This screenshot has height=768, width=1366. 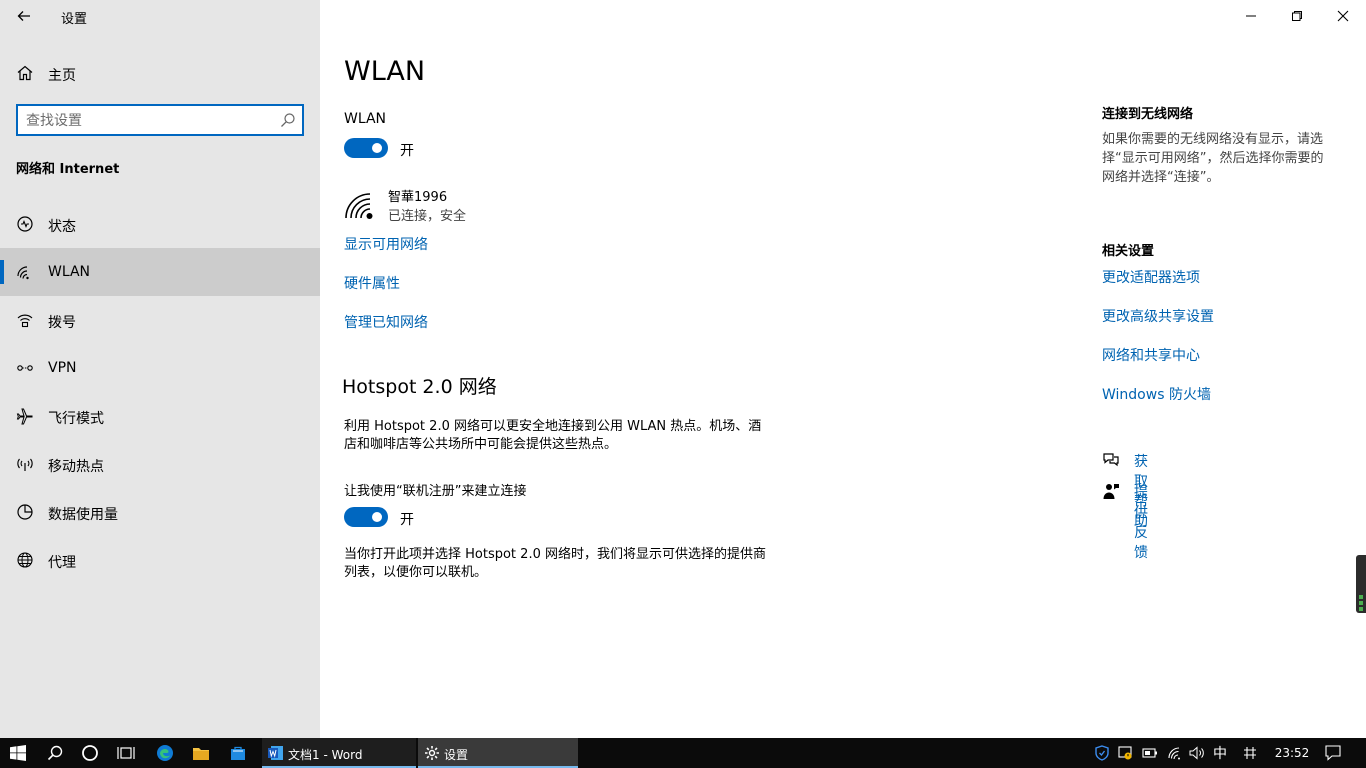 What do you see at coordinates (1213, 139) in the screenshot?
I see `connect-wireless-description-line: 如果你需要的无线网络没有显示，请选` at bounding box center [1213, 139].